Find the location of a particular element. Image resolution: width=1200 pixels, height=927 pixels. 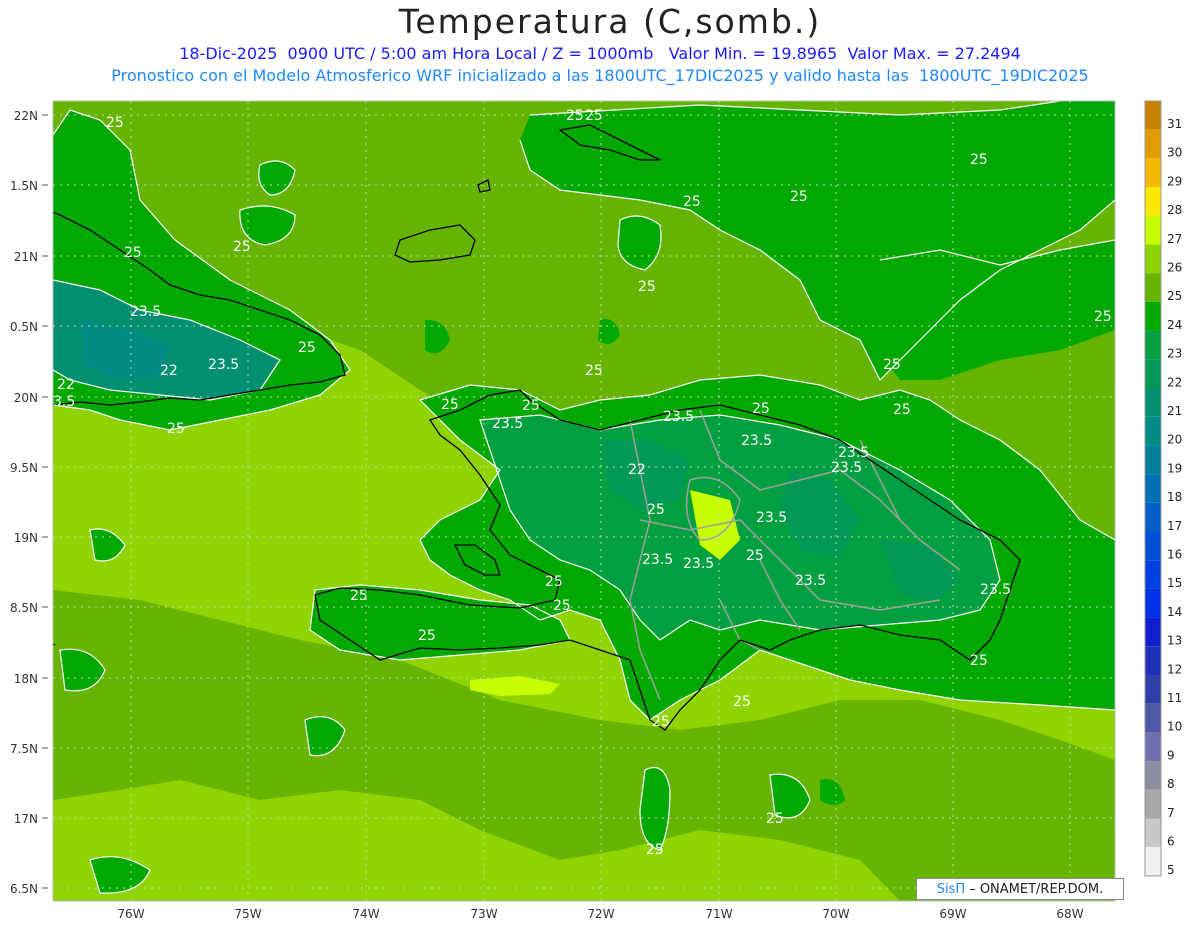

lat-label: 19N is located at coordinates (26, 538).